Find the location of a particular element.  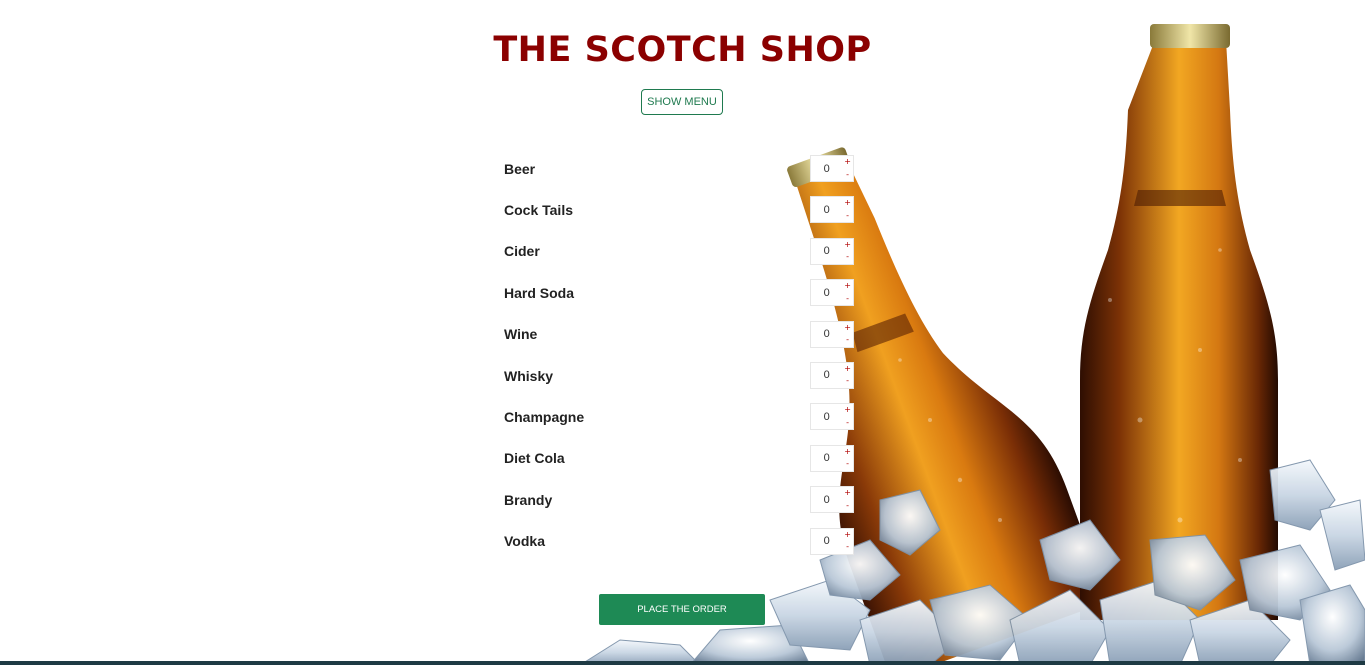

menu-item-label: Beer is located at coordinates (520, 168).